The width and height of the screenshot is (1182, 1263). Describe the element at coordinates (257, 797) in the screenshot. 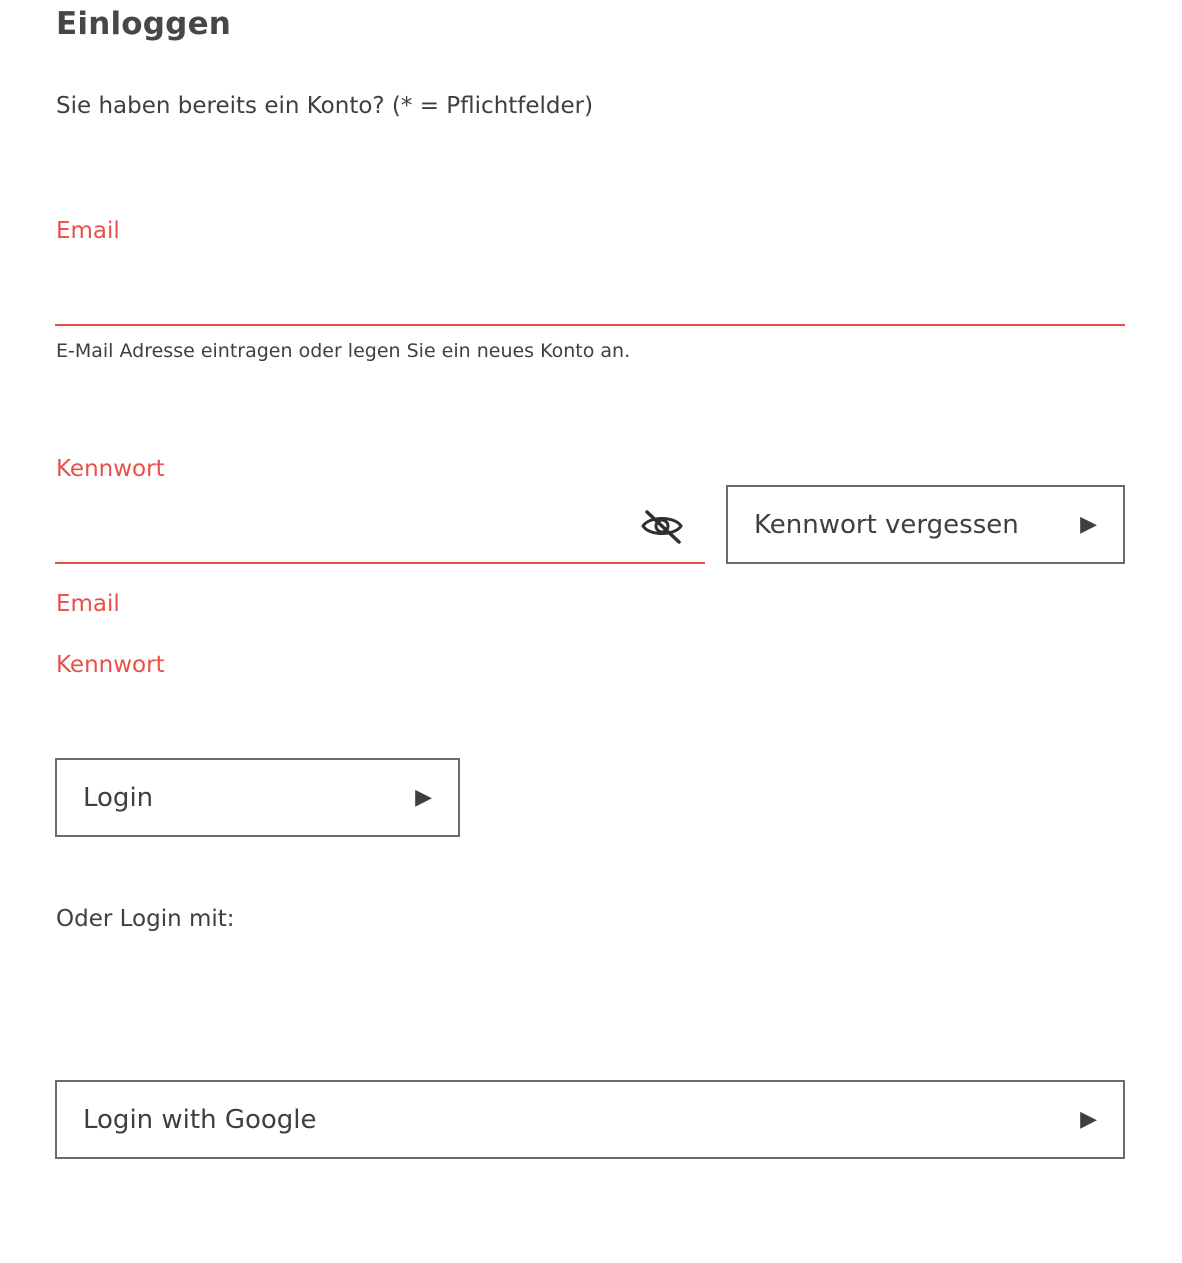

I see `login-button: Login ▶` at that location.